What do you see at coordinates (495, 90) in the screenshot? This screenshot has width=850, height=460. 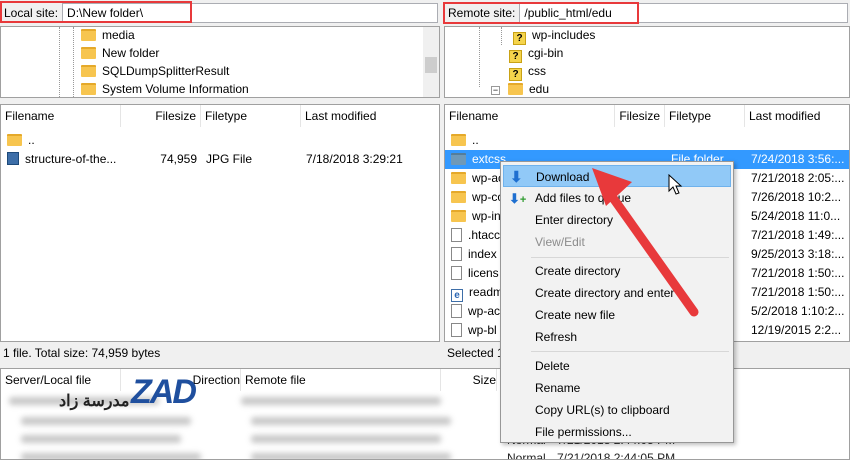 I see `collapse-icon: −` at bounding box center [495, 90].